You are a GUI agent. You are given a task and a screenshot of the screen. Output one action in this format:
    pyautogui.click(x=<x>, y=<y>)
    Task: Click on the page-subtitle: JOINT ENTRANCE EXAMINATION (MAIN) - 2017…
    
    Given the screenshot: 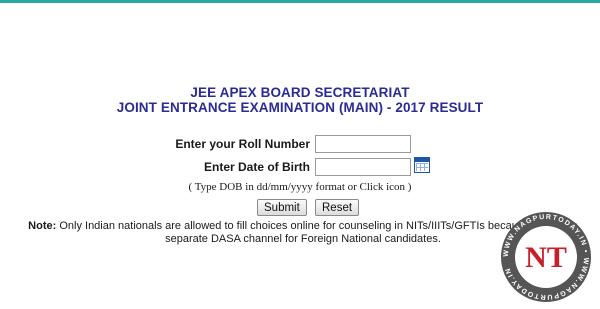 What is the action you would take?
    pyautogui.click(x=300, y=107)
    